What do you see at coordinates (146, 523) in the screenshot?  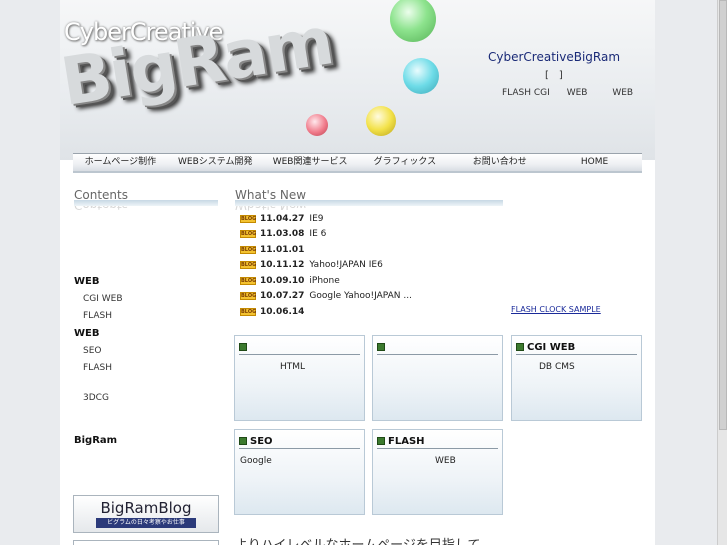 I see `banner-subtitle: ビグラムの日々考察やお仕事` at bounding box center [146, 523].